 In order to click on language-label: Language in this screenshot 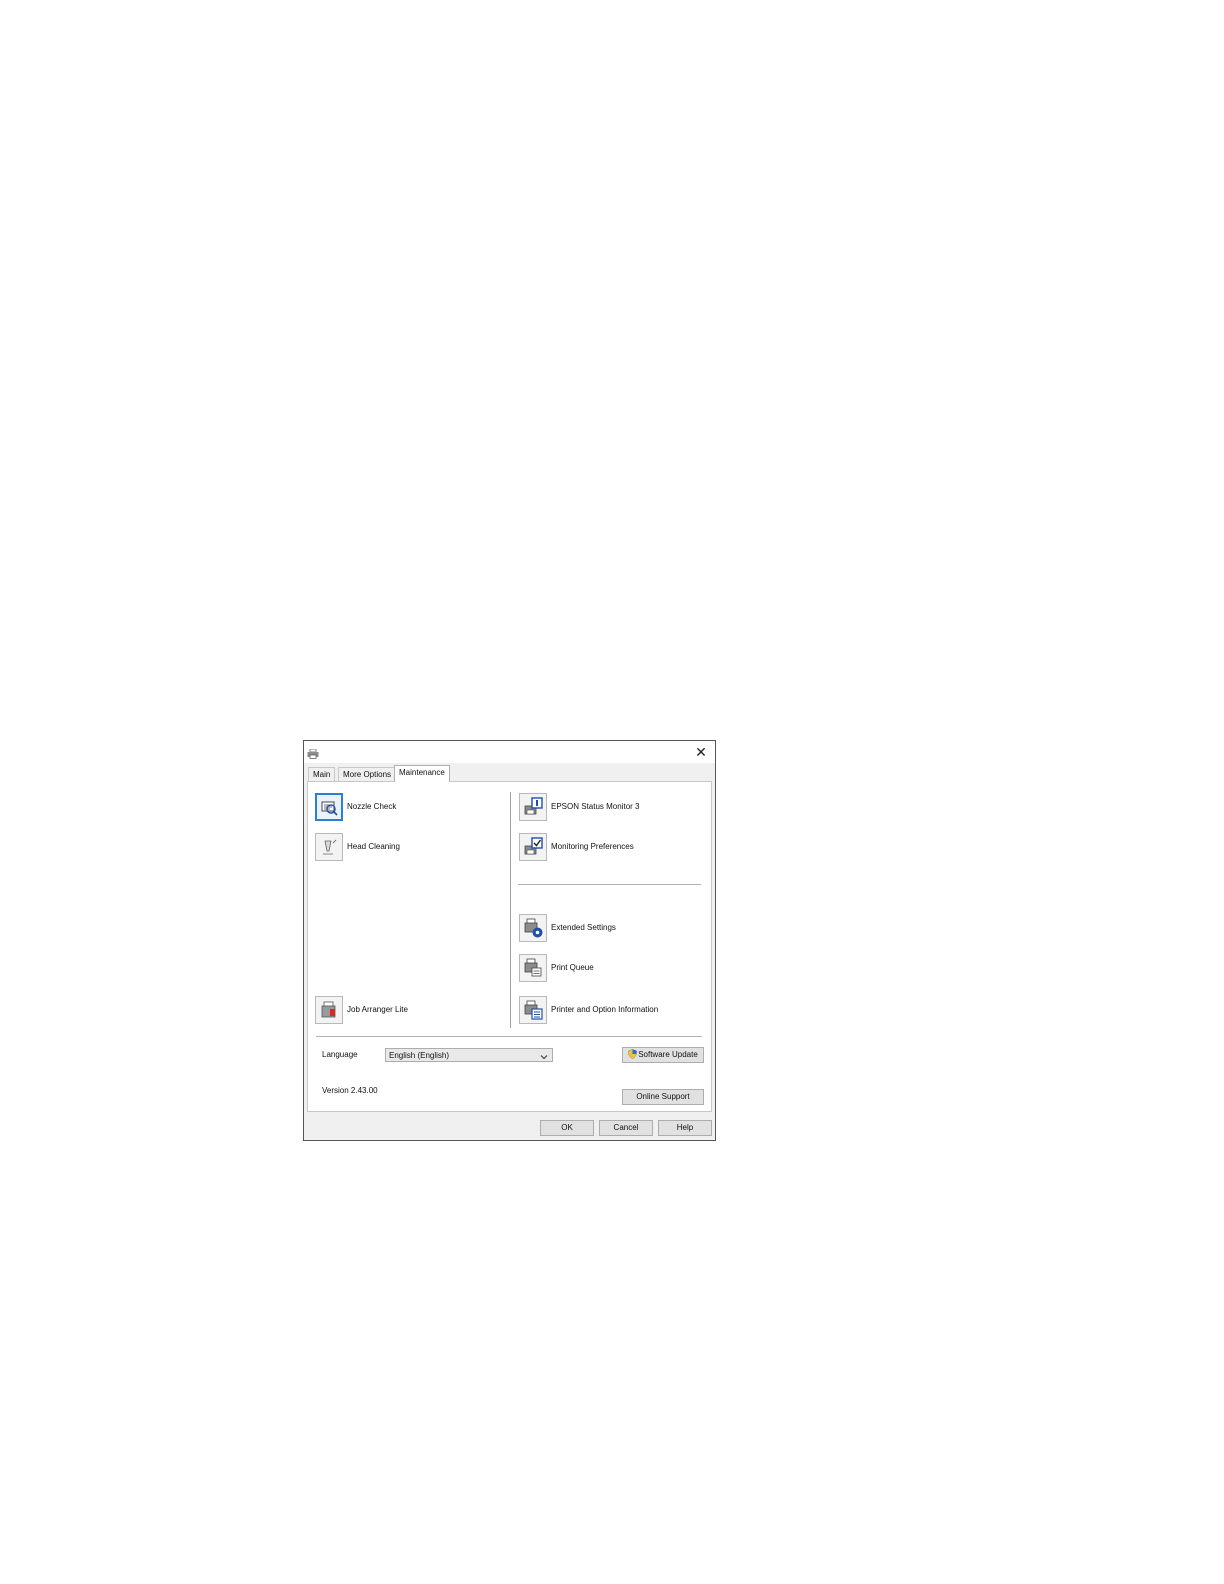, I will do `click(340, 1054)`.